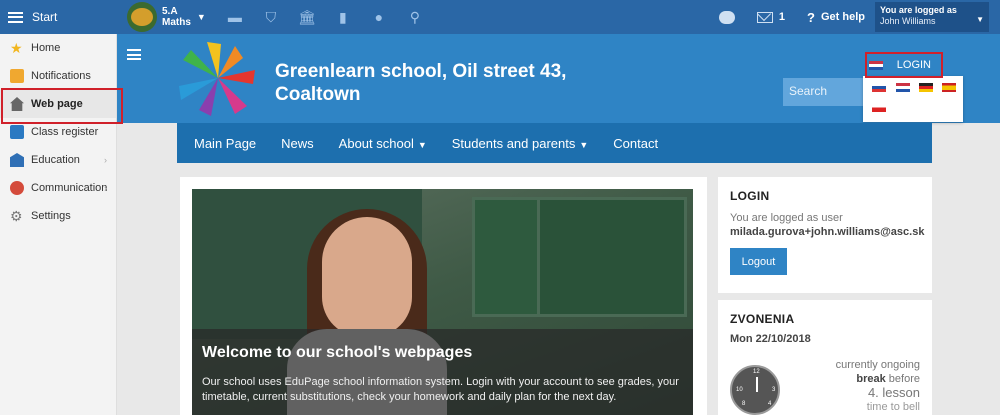  I want to click on sidebar-item-settings: ⚙ Settings, so click(58, 216).